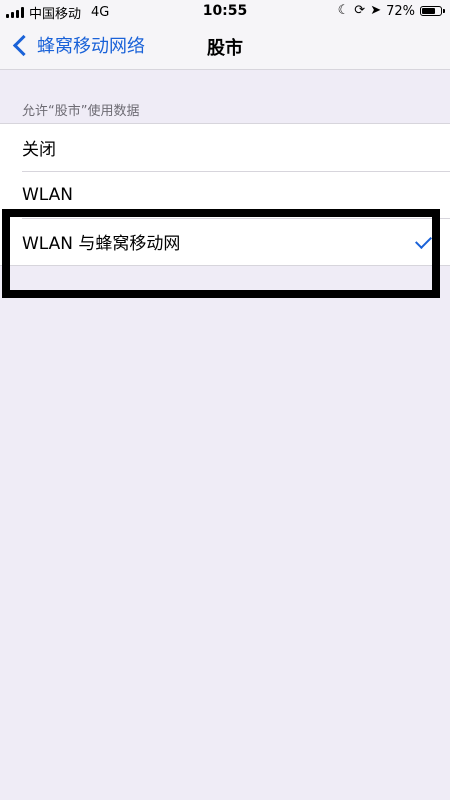 This screenshot has width=450, height=800. Describe the element at coordinates (81, 111) in the screenshot. I see `section-header: 允许“股市”使用数据` at that location.